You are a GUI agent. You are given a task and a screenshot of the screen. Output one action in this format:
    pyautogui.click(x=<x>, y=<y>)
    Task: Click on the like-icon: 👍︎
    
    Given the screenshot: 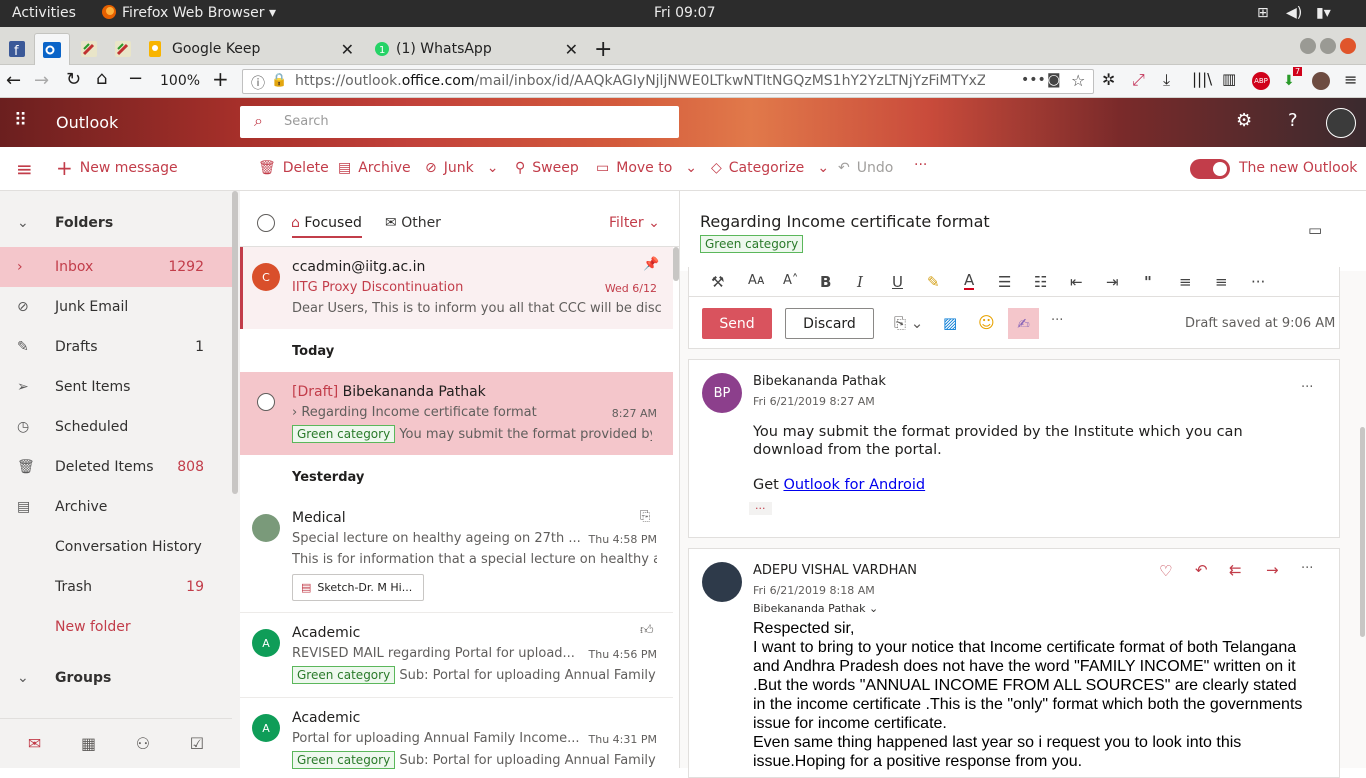 What is the action you would take?
    pyautogui.click(x=647, y=630)
    